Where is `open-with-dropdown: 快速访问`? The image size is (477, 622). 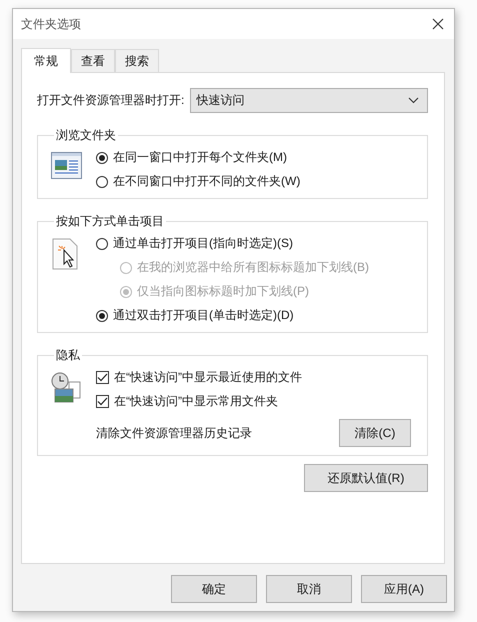 open-with-dropdown: 快速访问 is located at coordinates (309, 100).